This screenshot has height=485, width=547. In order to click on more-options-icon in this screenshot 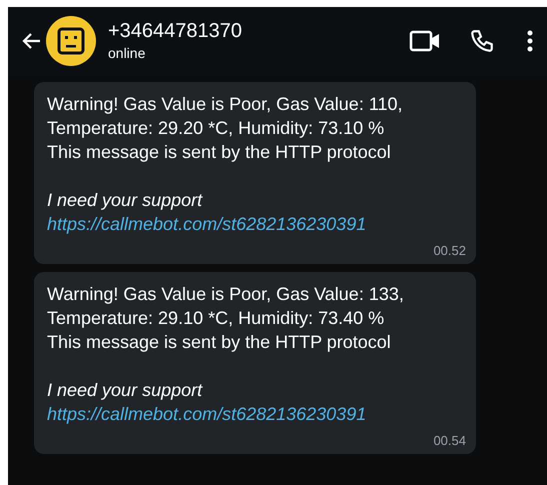, I will do `click(530, 41)`.